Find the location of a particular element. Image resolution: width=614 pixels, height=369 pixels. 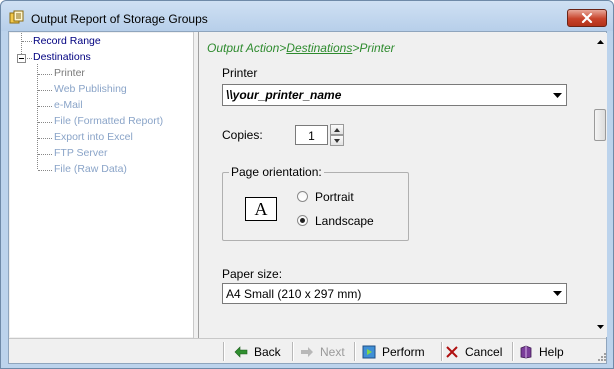

scroll-down-icon is located at coordinates (600, 327).